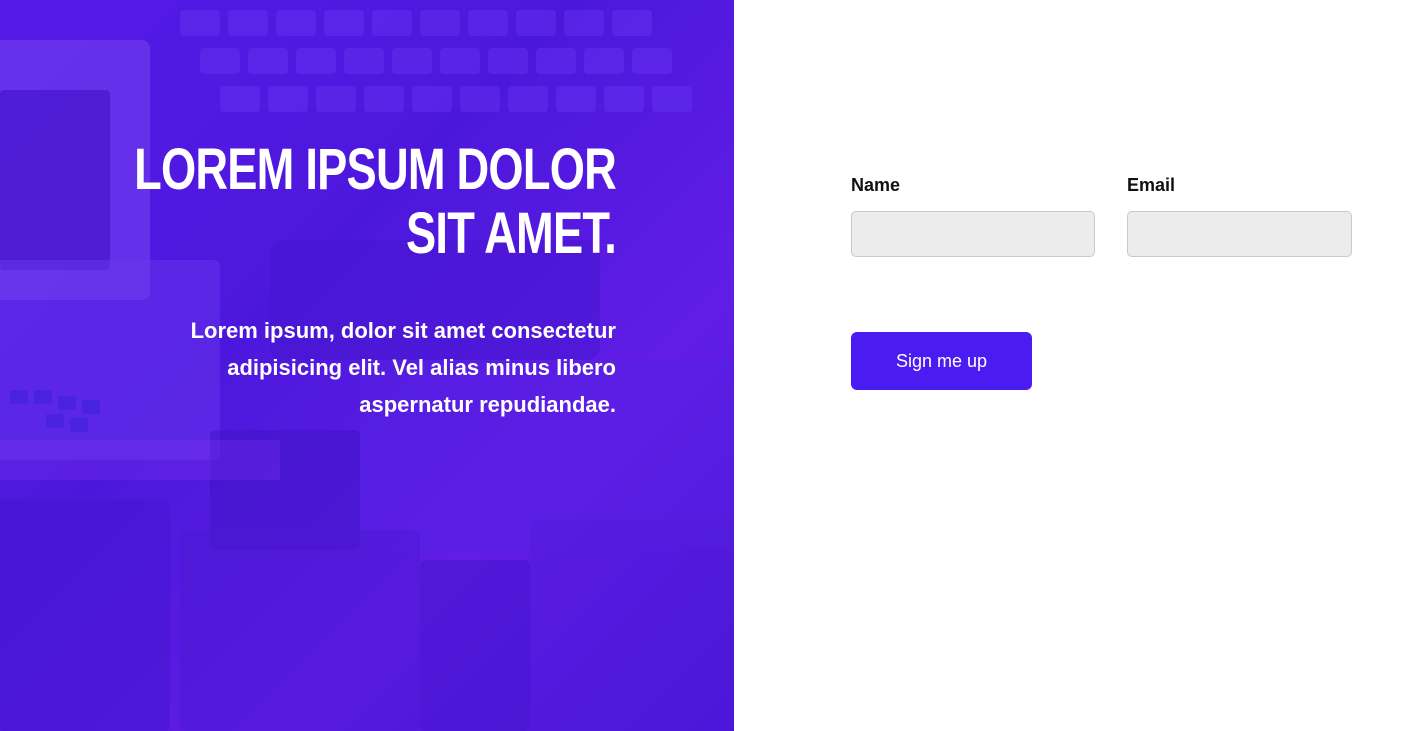  I want to click on hero-title: LOREM IPSUM DOLOR SIT AMET., so click(375, 201).